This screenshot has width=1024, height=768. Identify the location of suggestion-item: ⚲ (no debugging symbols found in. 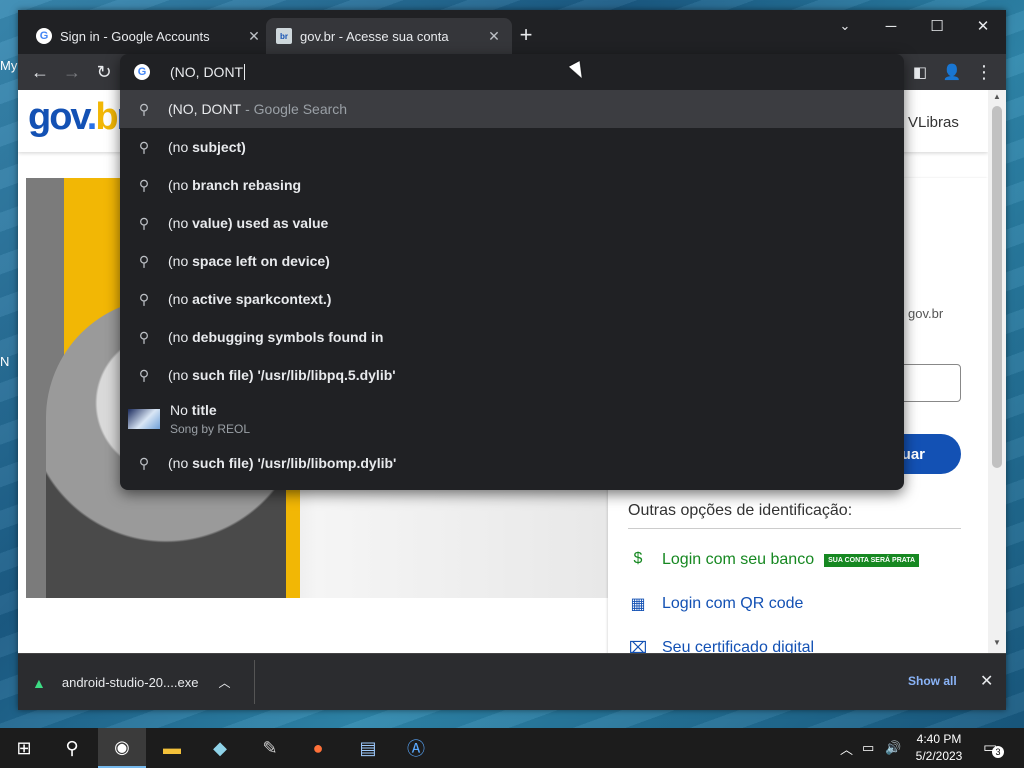
(512, 337).